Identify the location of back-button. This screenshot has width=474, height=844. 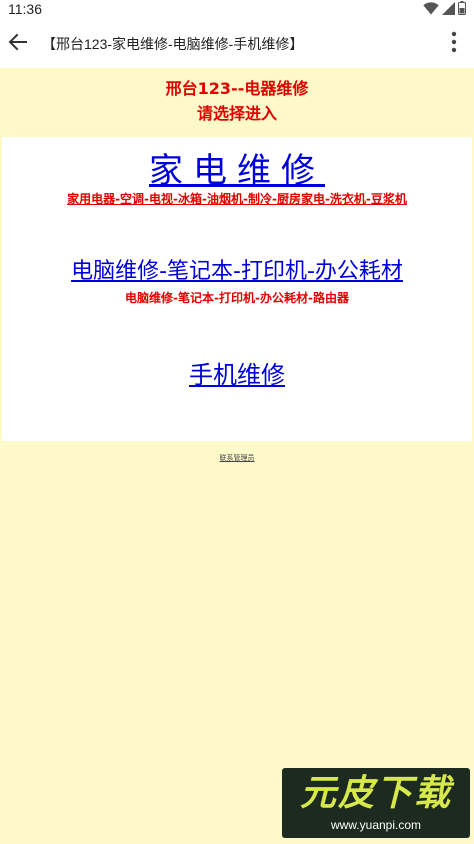
(18, 44).